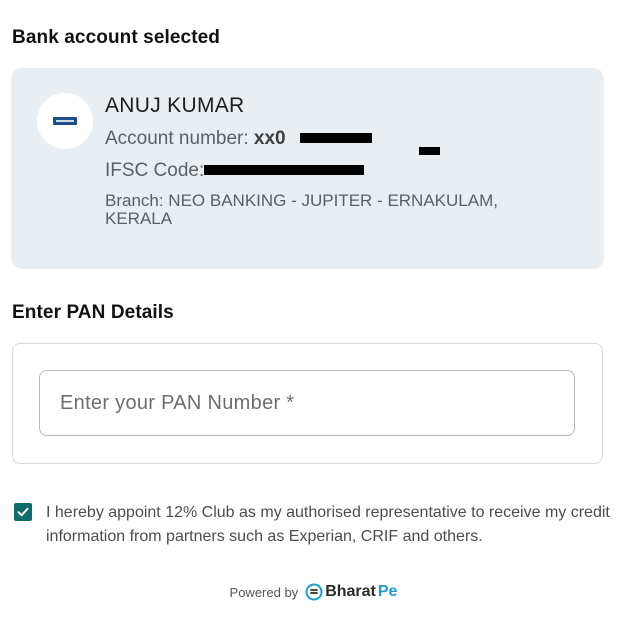 The height and width of the screenshot is (643, 627). Describe the element at coordinates (284, 170) in the screenshot. I see `ifsc-code-redaction` at that location.